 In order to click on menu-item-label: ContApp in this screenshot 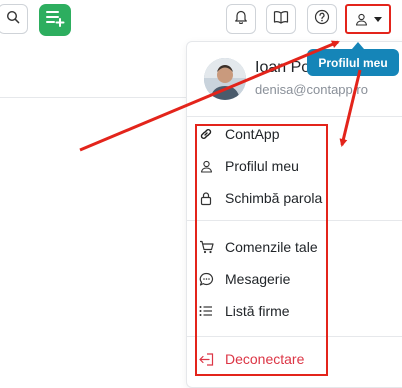, I will do `click(252, 134)`.